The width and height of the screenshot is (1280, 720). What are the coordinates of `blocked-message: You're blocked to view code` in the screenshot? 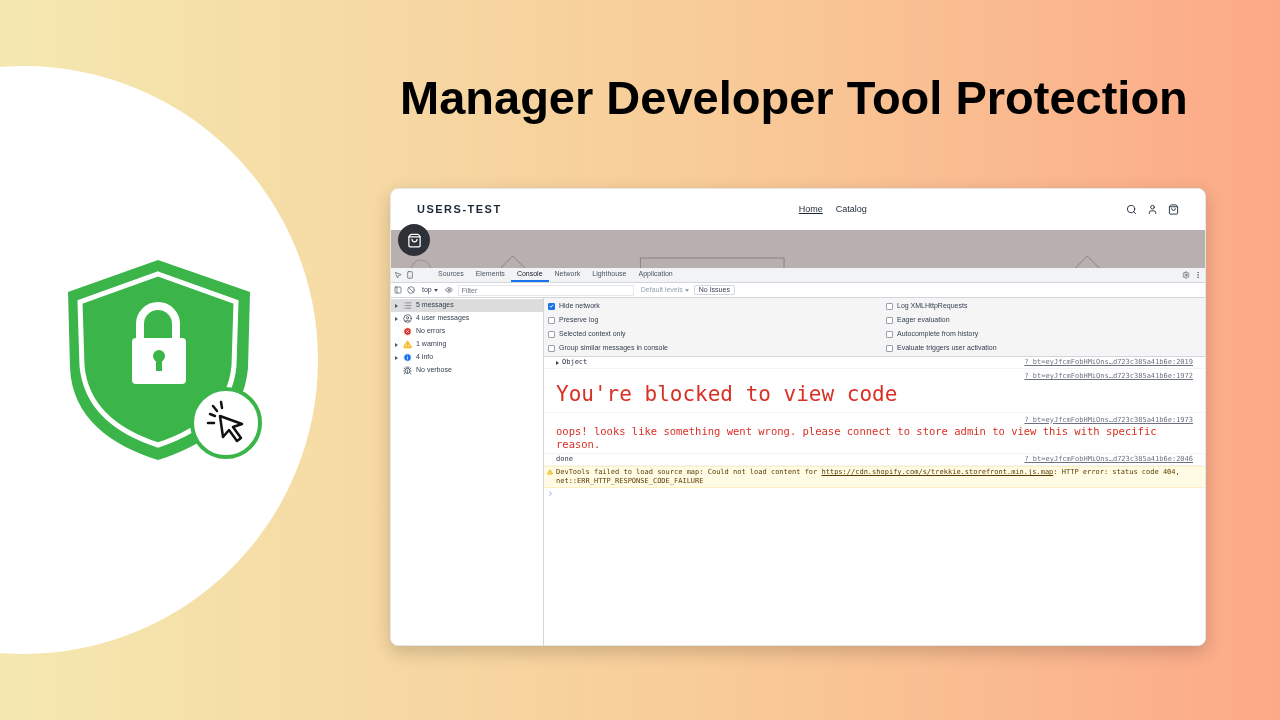 It's located at (727, 393).